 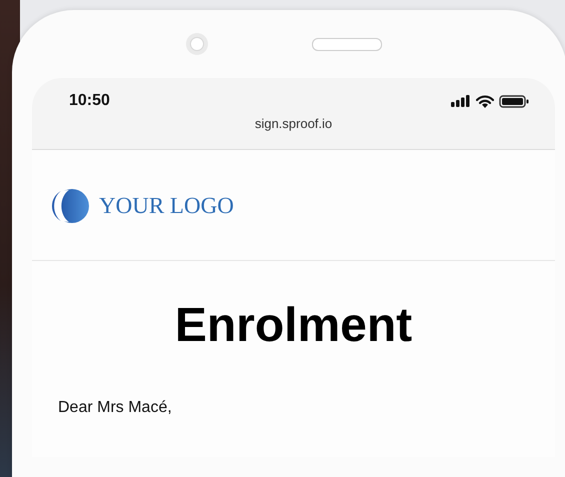 What do you see at coordinates (89, 101) in the screenshot?
I see `status-time: 10:50` at bounding box center [89, 101].